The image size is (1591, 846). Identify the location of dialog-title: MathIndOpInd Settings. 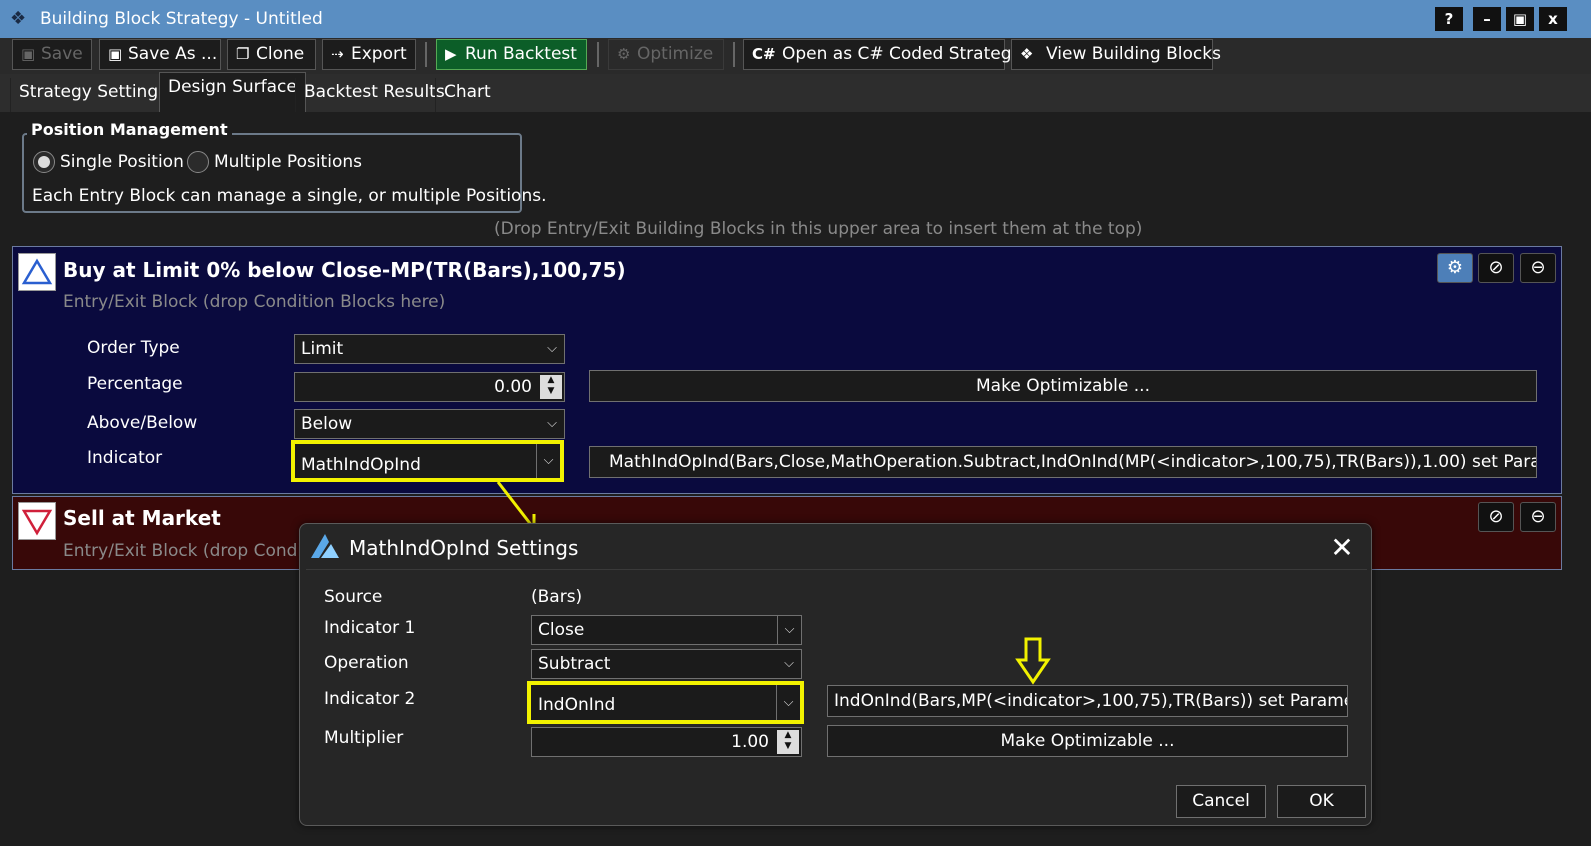
(464, 548).